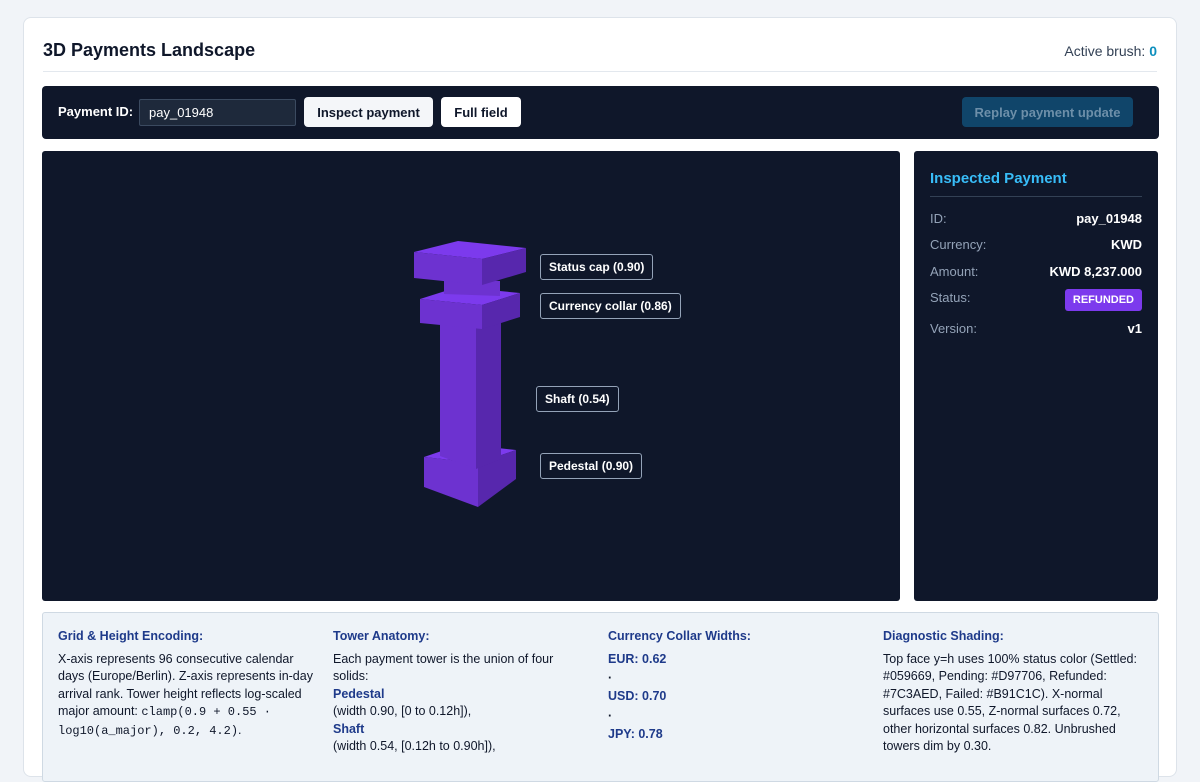 This screenshot has height=782, width=1200. Describe the element at coordinates (458, 393) in the screenshot. I see `shaft-left-face` at that location.